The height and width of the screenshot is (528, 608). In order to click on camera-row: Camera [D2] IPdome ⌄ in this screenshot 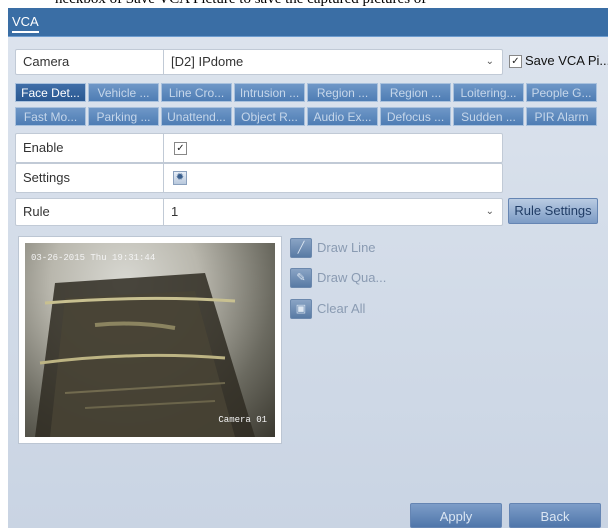, I will do `click(259, 62)`.